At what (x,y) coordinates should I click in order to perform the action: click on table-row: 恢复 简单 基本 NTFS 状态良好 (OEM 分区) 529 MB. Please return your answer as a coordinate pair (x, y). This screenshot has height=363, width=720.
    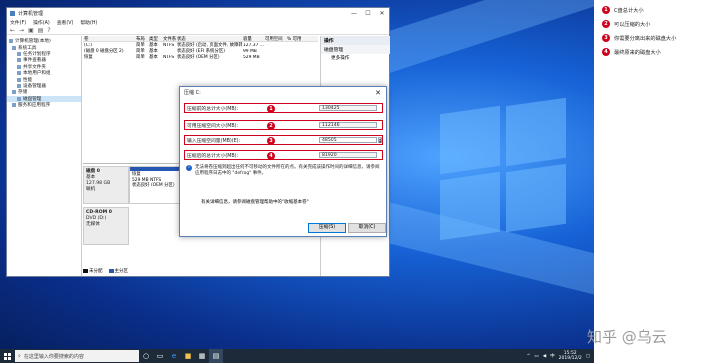
    Looking at the image, I should click on (200, 57).